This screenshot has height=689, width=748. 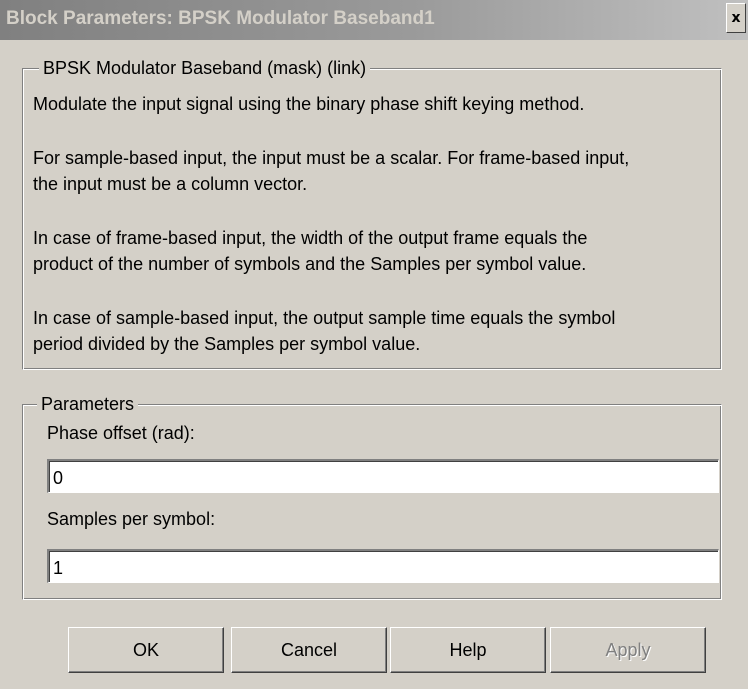 What do you see at coordinates (309, 650) in the screenshot?
I see `cancel-button: Cancel` at bounding box center [309, 650].